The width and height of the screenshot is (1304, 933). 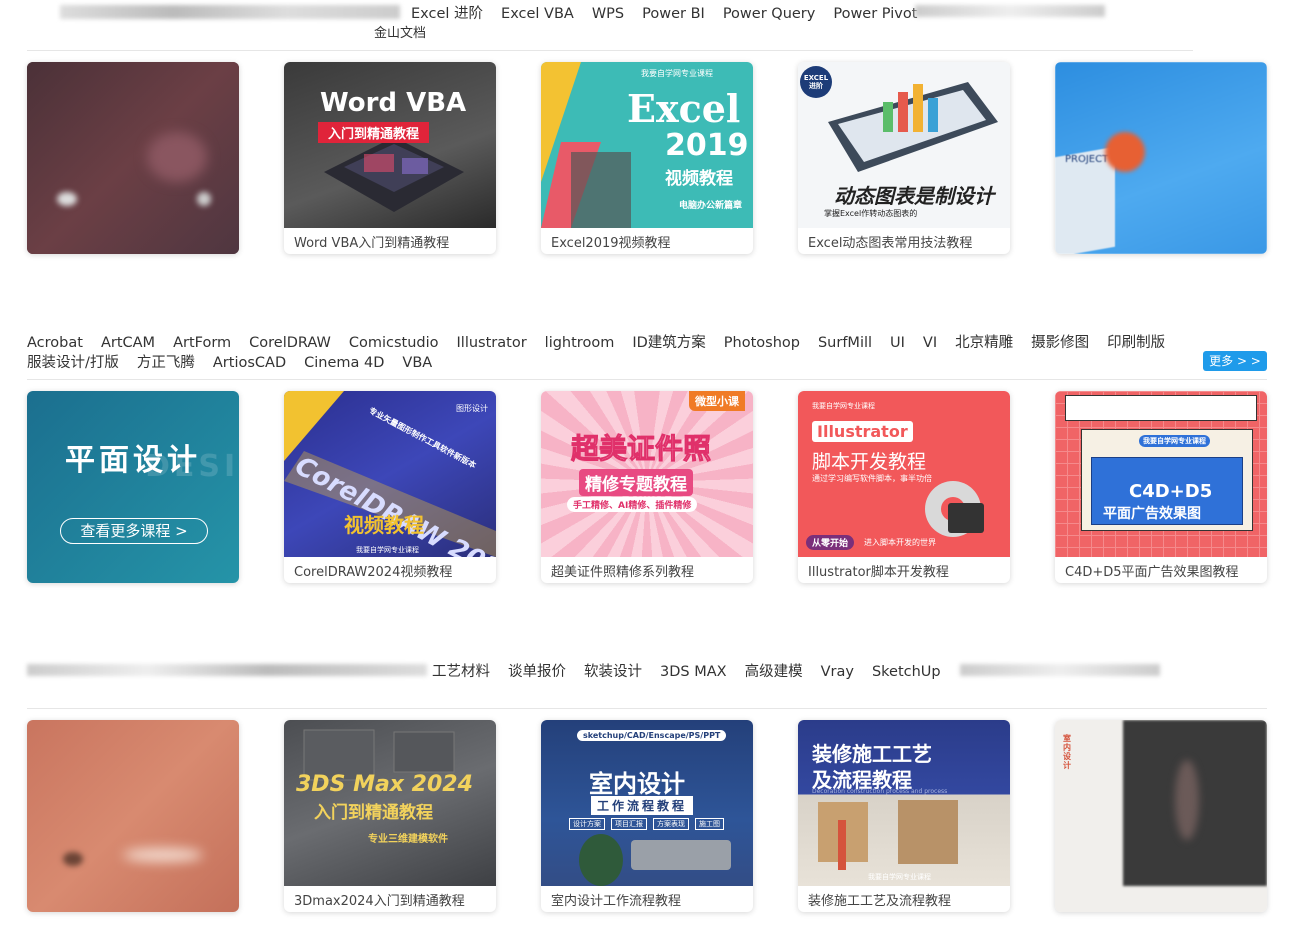 What do you see at coordinates (878, 570) in the screenshot?
I see `course-title: Illustrator脚本开发教程` at bounding box center [878, 570].